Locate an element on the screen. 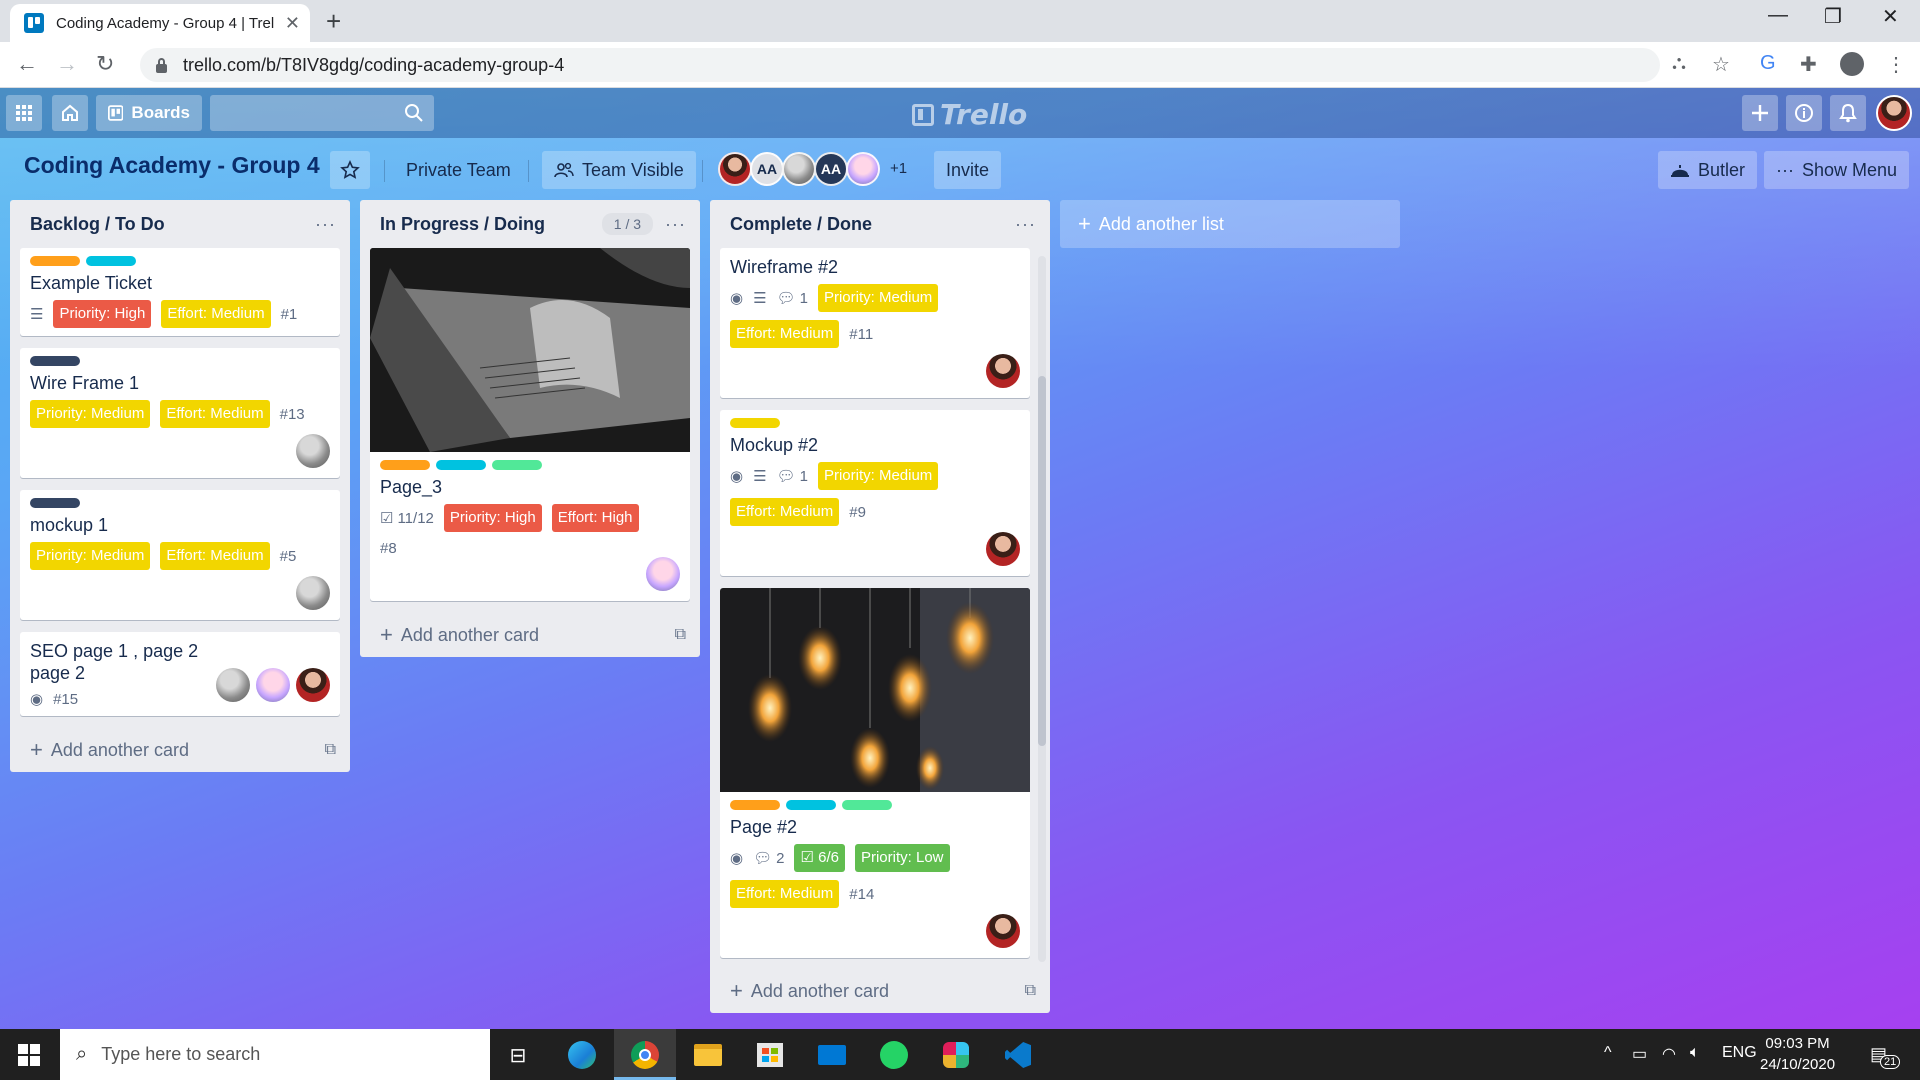  file-explorer-icon is located at coordinates (708, 1055).